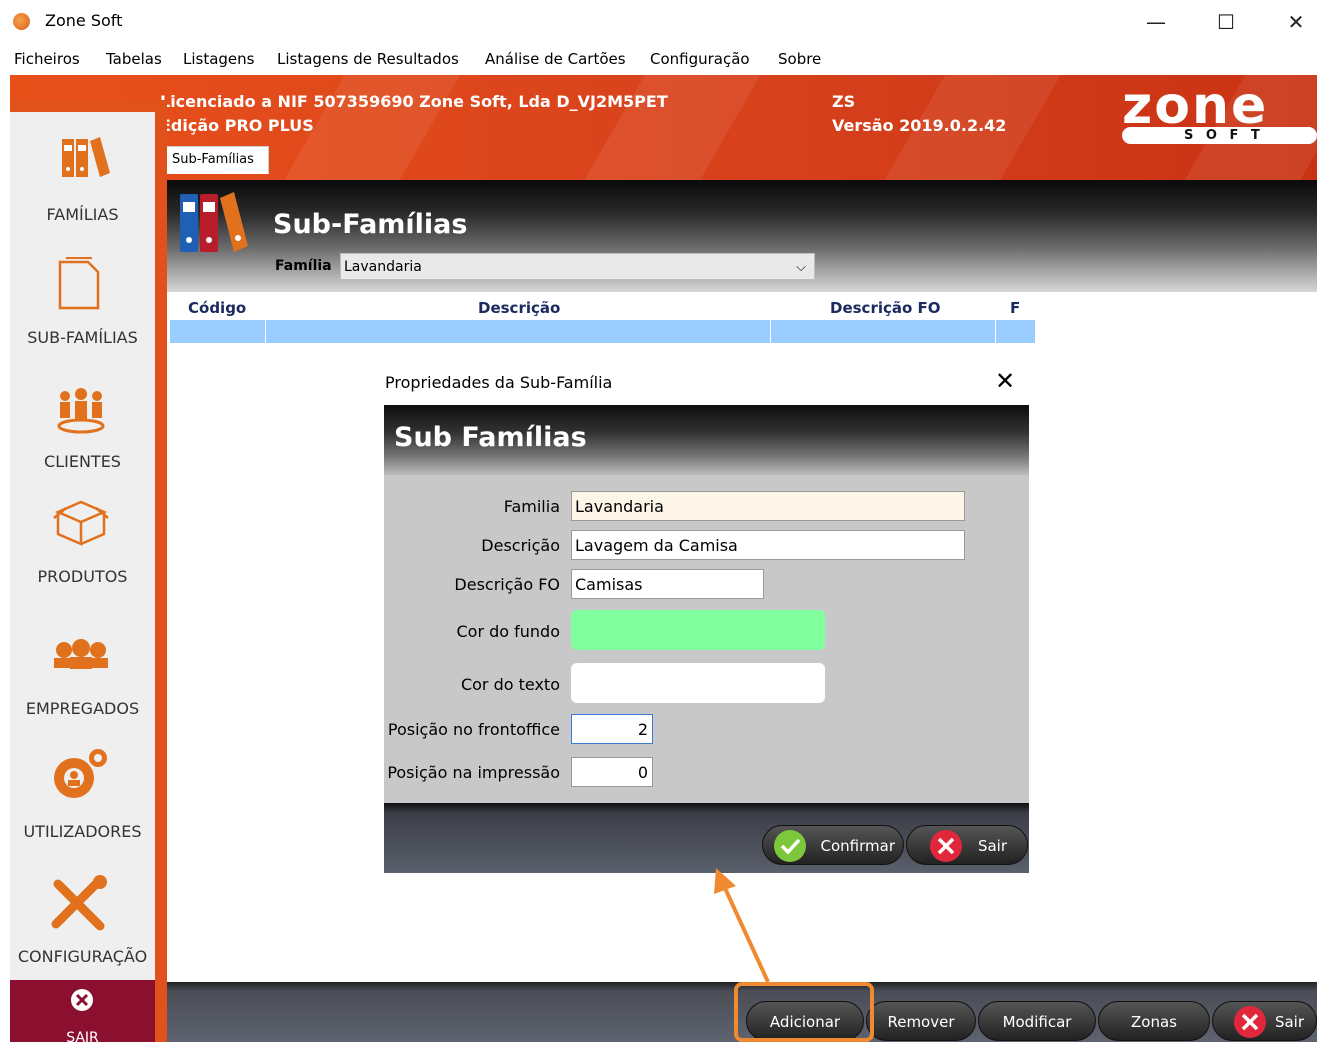  I want to click on binders-color-icon, so click(214, 222).